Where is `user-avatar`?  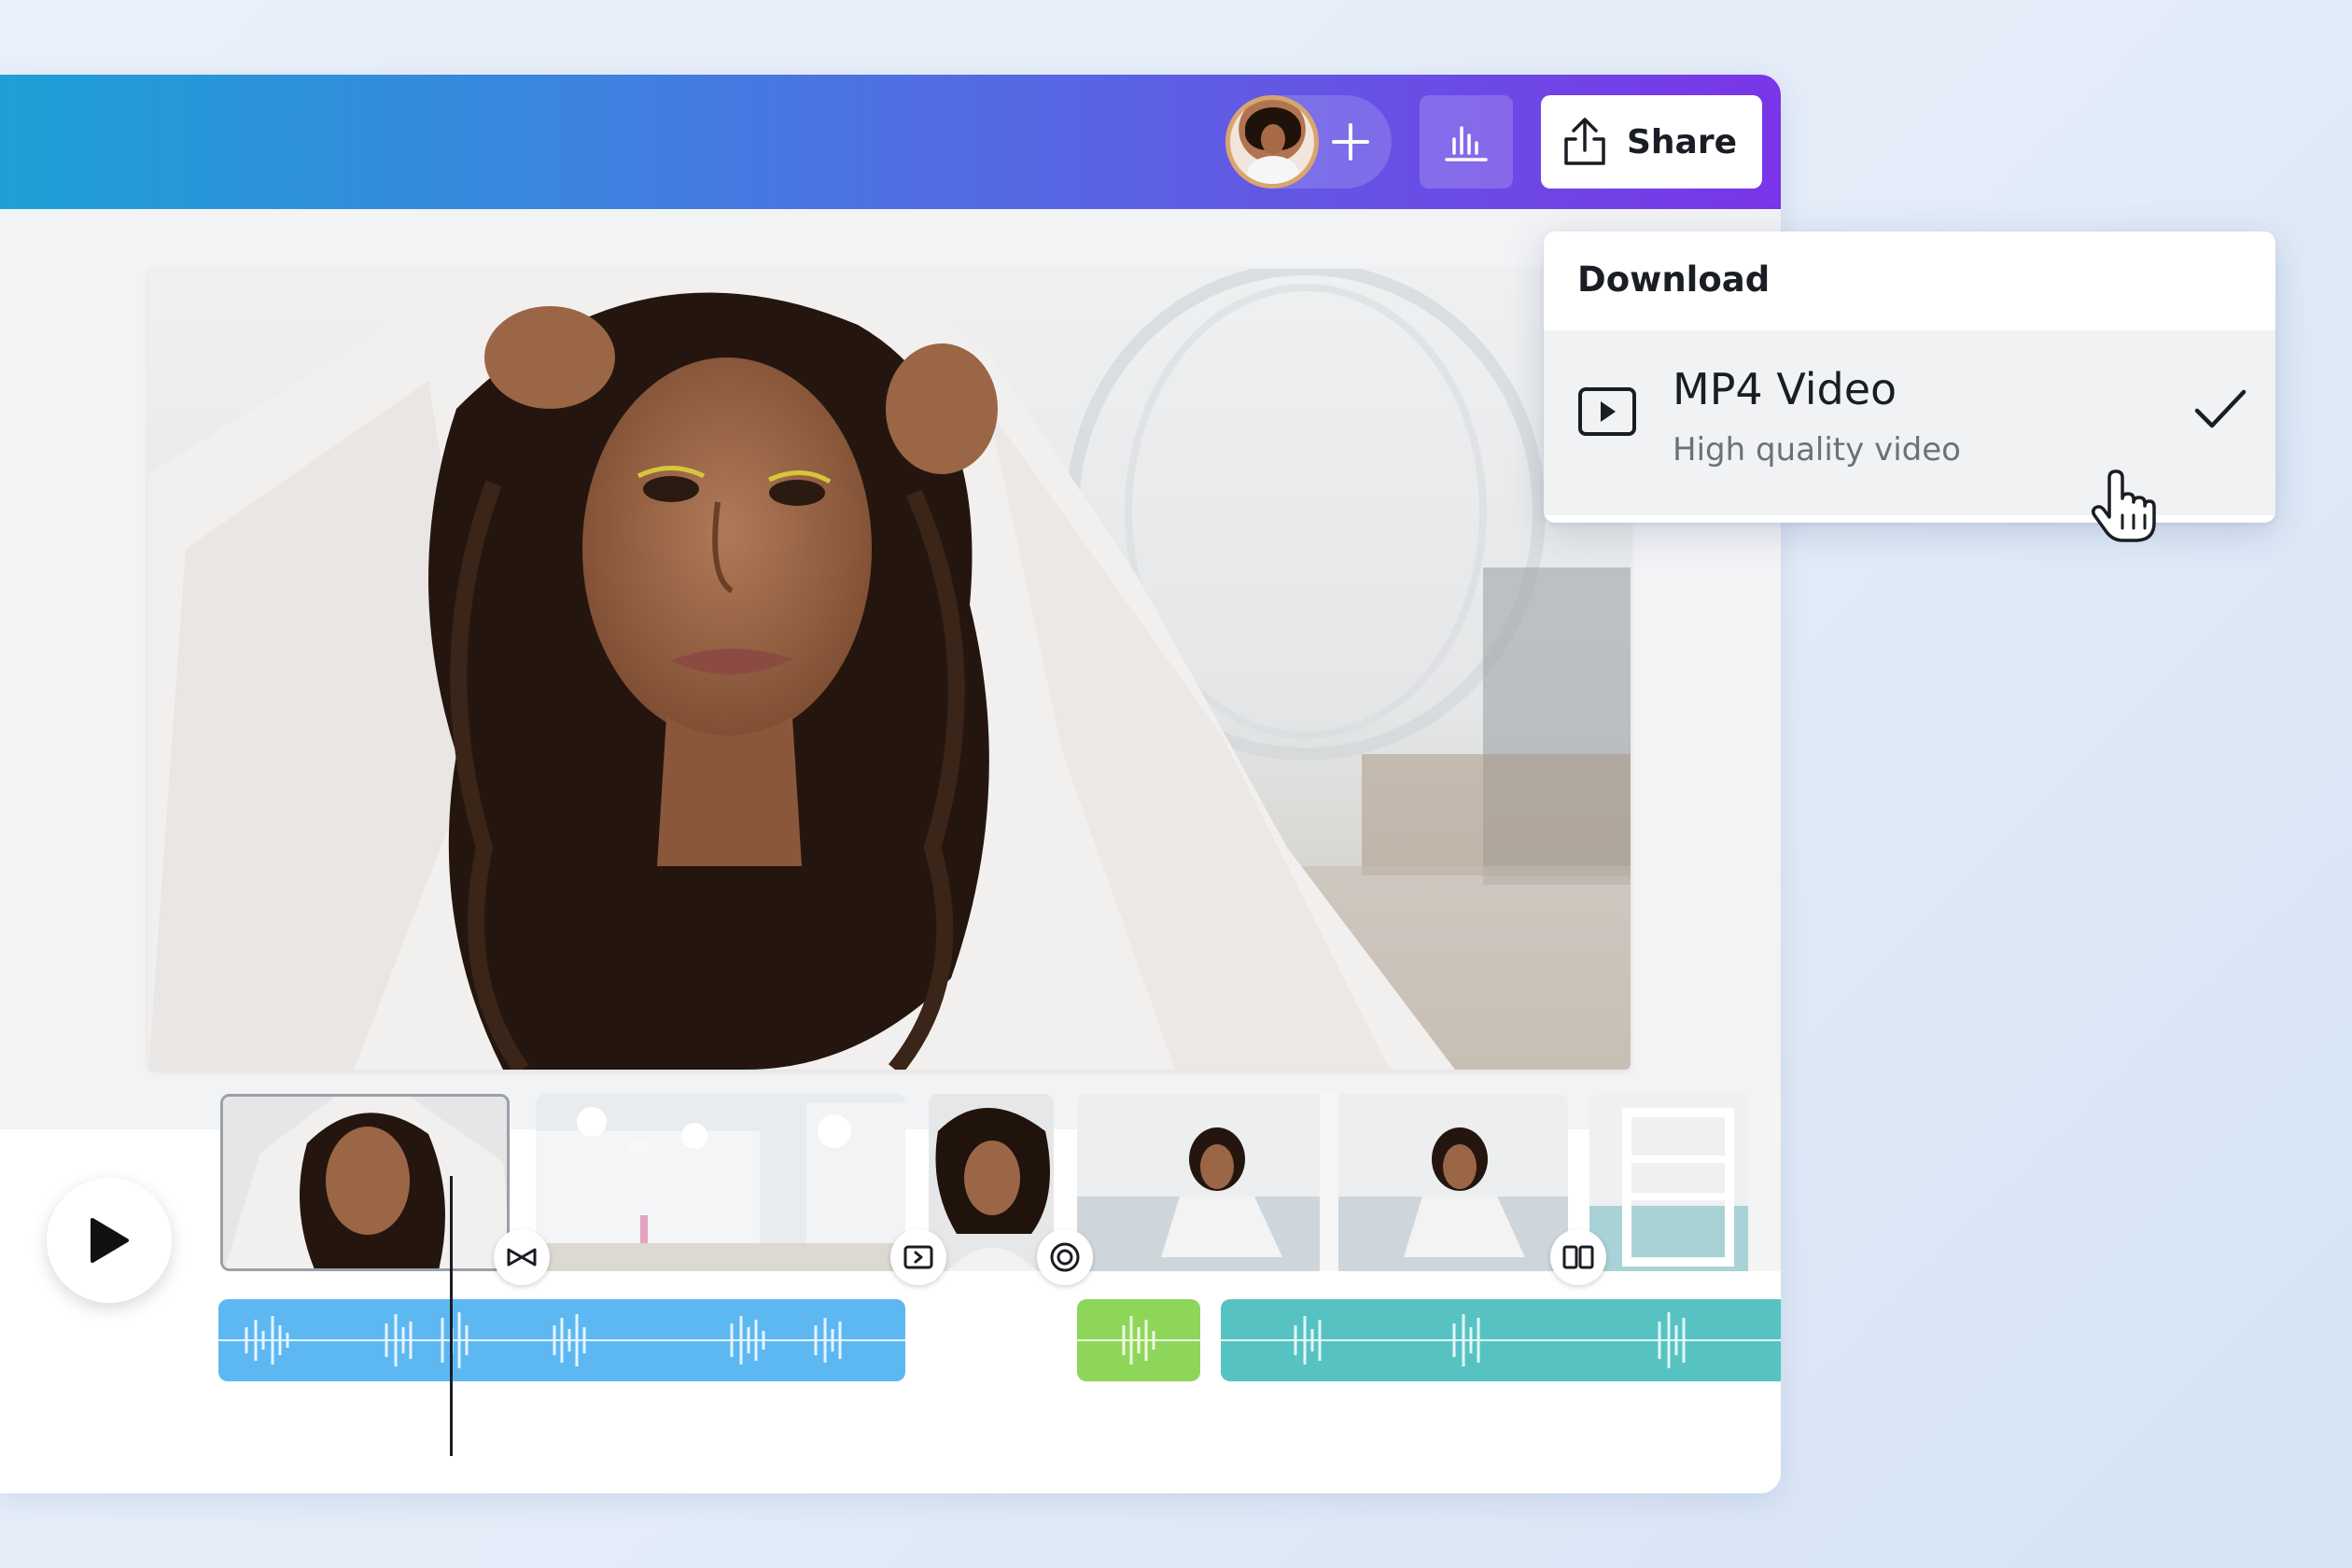 user-avatar is located at coordinates (1272, 142).